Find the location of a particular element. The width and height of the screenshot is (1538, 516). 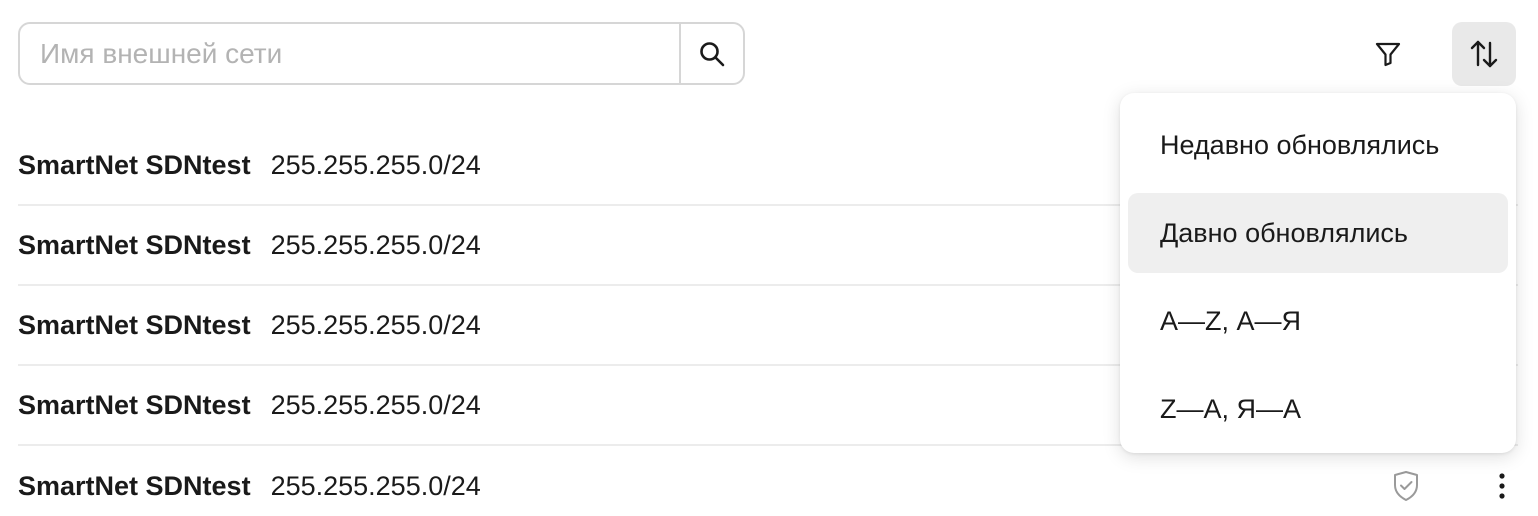

filter-button is located at coordinates (1388, 54).